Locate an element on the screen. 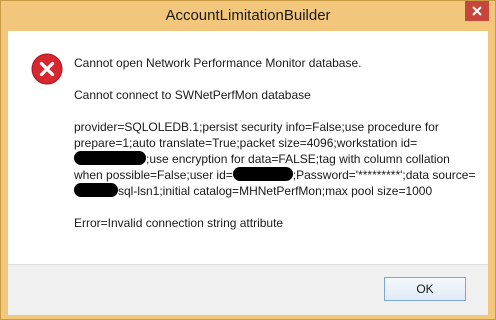 The image size is (496, 320). close-icon is located at coordinates (477, 11).